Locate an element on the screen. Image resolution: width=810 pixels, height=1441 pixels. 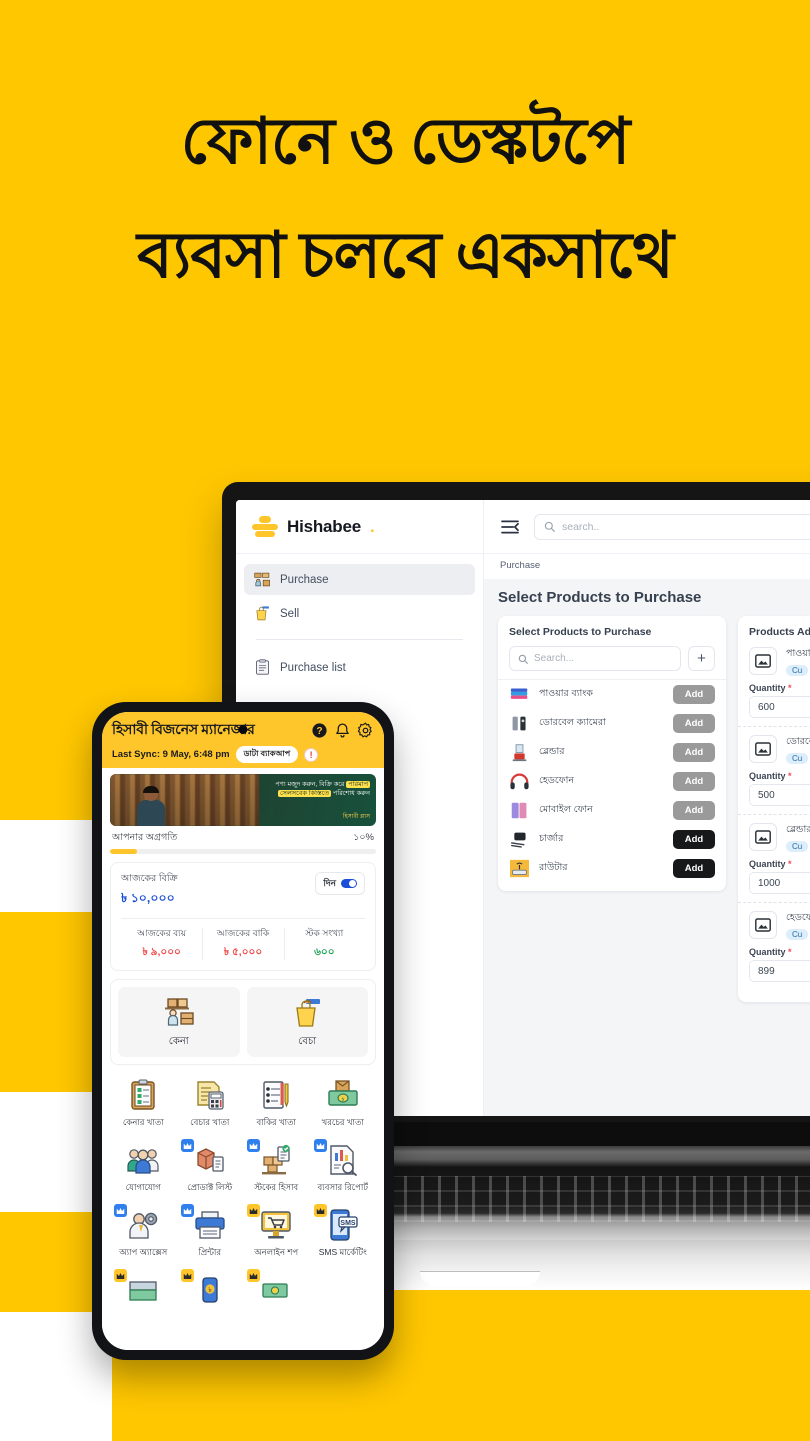
added-product-name: হেডফোন is located at coordinates (798, 917).